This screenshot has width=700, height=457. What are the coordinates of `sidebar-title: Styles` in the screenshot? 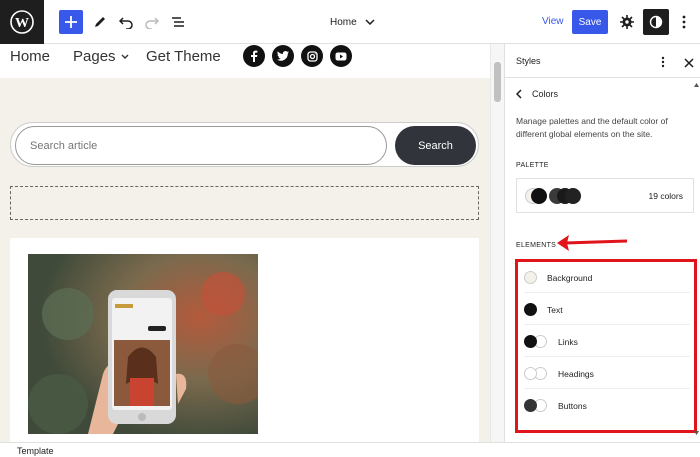 It's located at (528, 61).